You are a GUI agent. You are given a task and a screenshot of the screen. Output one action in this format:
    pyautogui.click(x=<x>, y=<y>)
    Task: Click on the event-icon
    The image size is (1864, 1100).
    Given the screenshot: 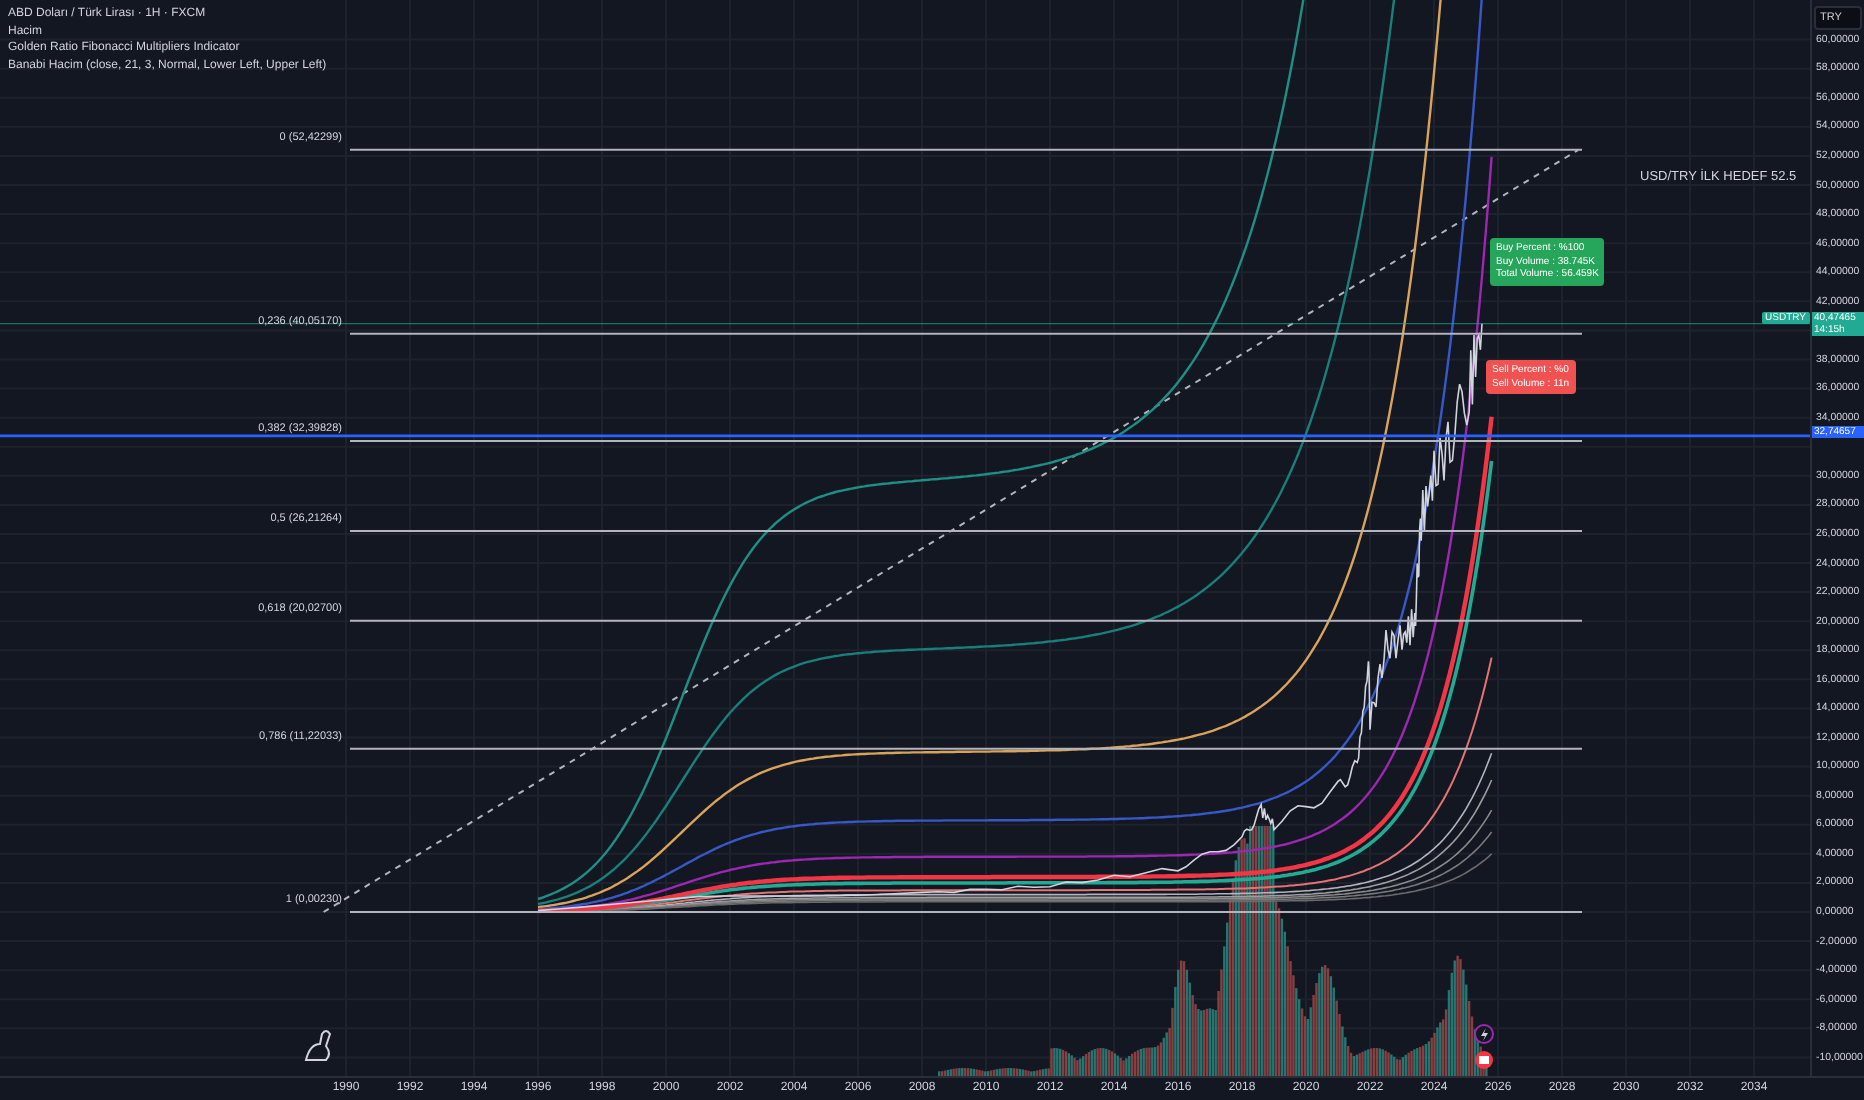 What is the action you would take?
    pyautogui.click(x=1484, y=1060)
    